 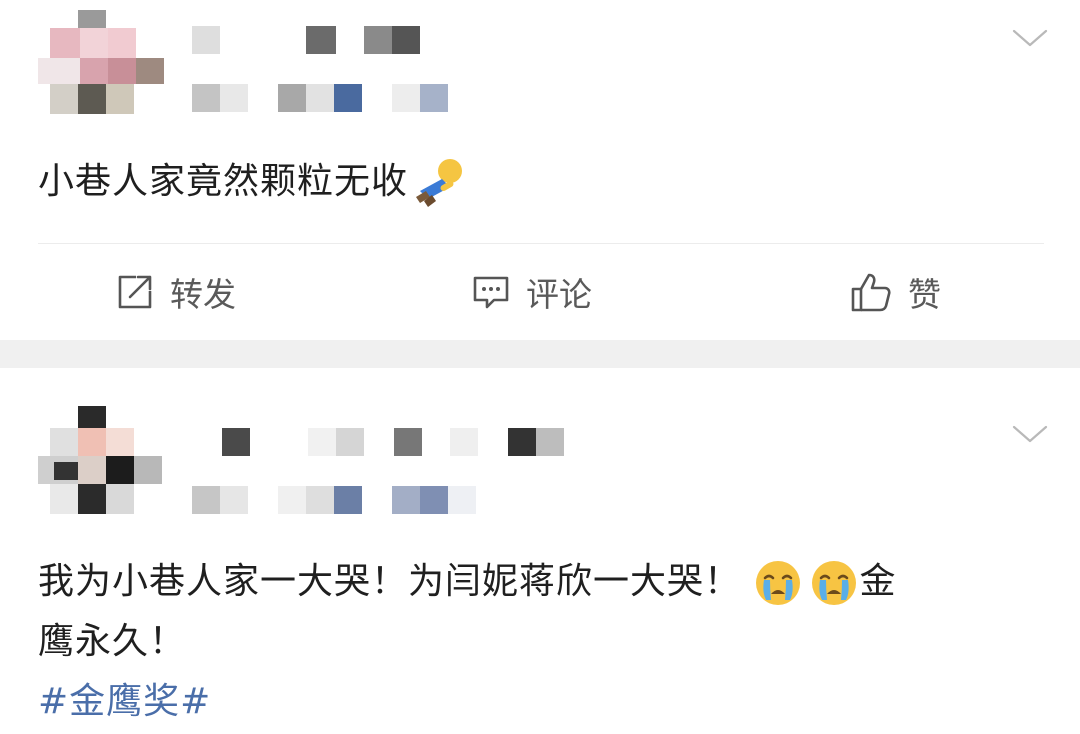 I want to click on post-text-line-1: 我为小巷人家一大哭！为闫妮蒋欣一大哭！ 金, so click(x=543, y=582).